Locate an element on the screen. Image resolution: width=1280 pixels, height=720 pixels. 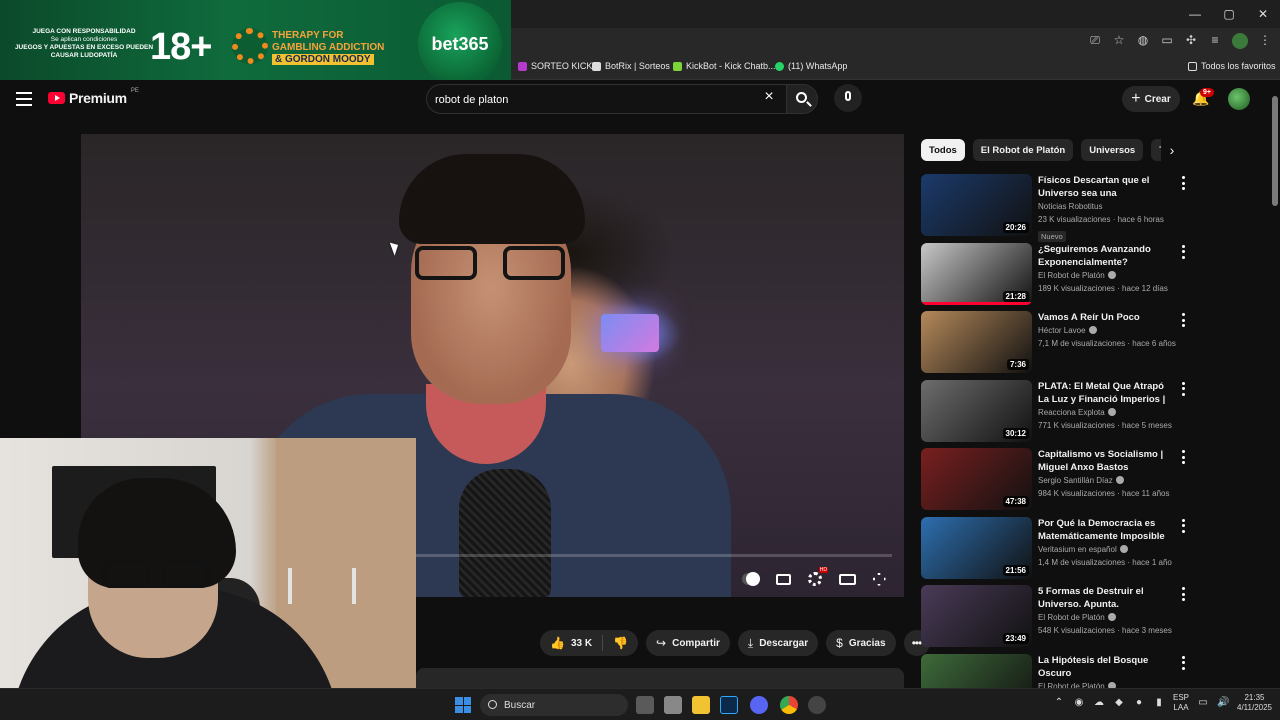
page-scrollbar is located at coordinates (1275, 384).